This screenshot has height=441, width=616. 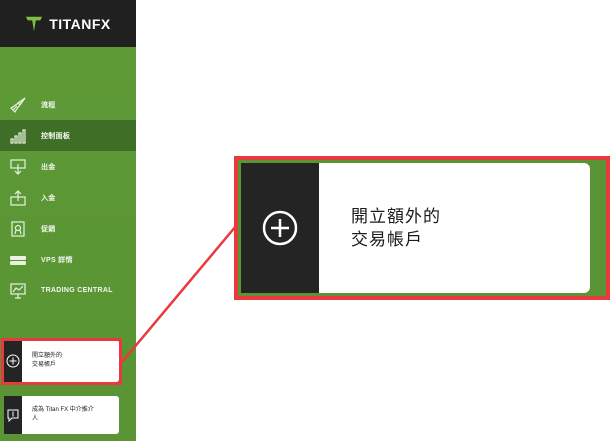 I want to click on sidebar-item-label: VPS 詳情, so click(x=57, y=260).